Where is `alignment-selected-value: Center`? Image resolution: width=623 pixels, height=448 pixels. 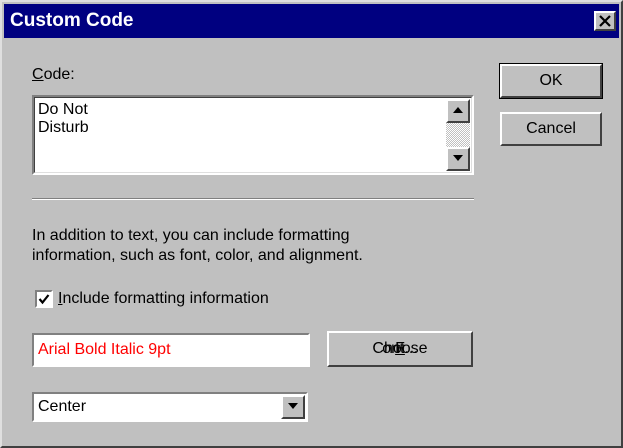 alignment-selected-value: Center is located at coordinates (62, 406).